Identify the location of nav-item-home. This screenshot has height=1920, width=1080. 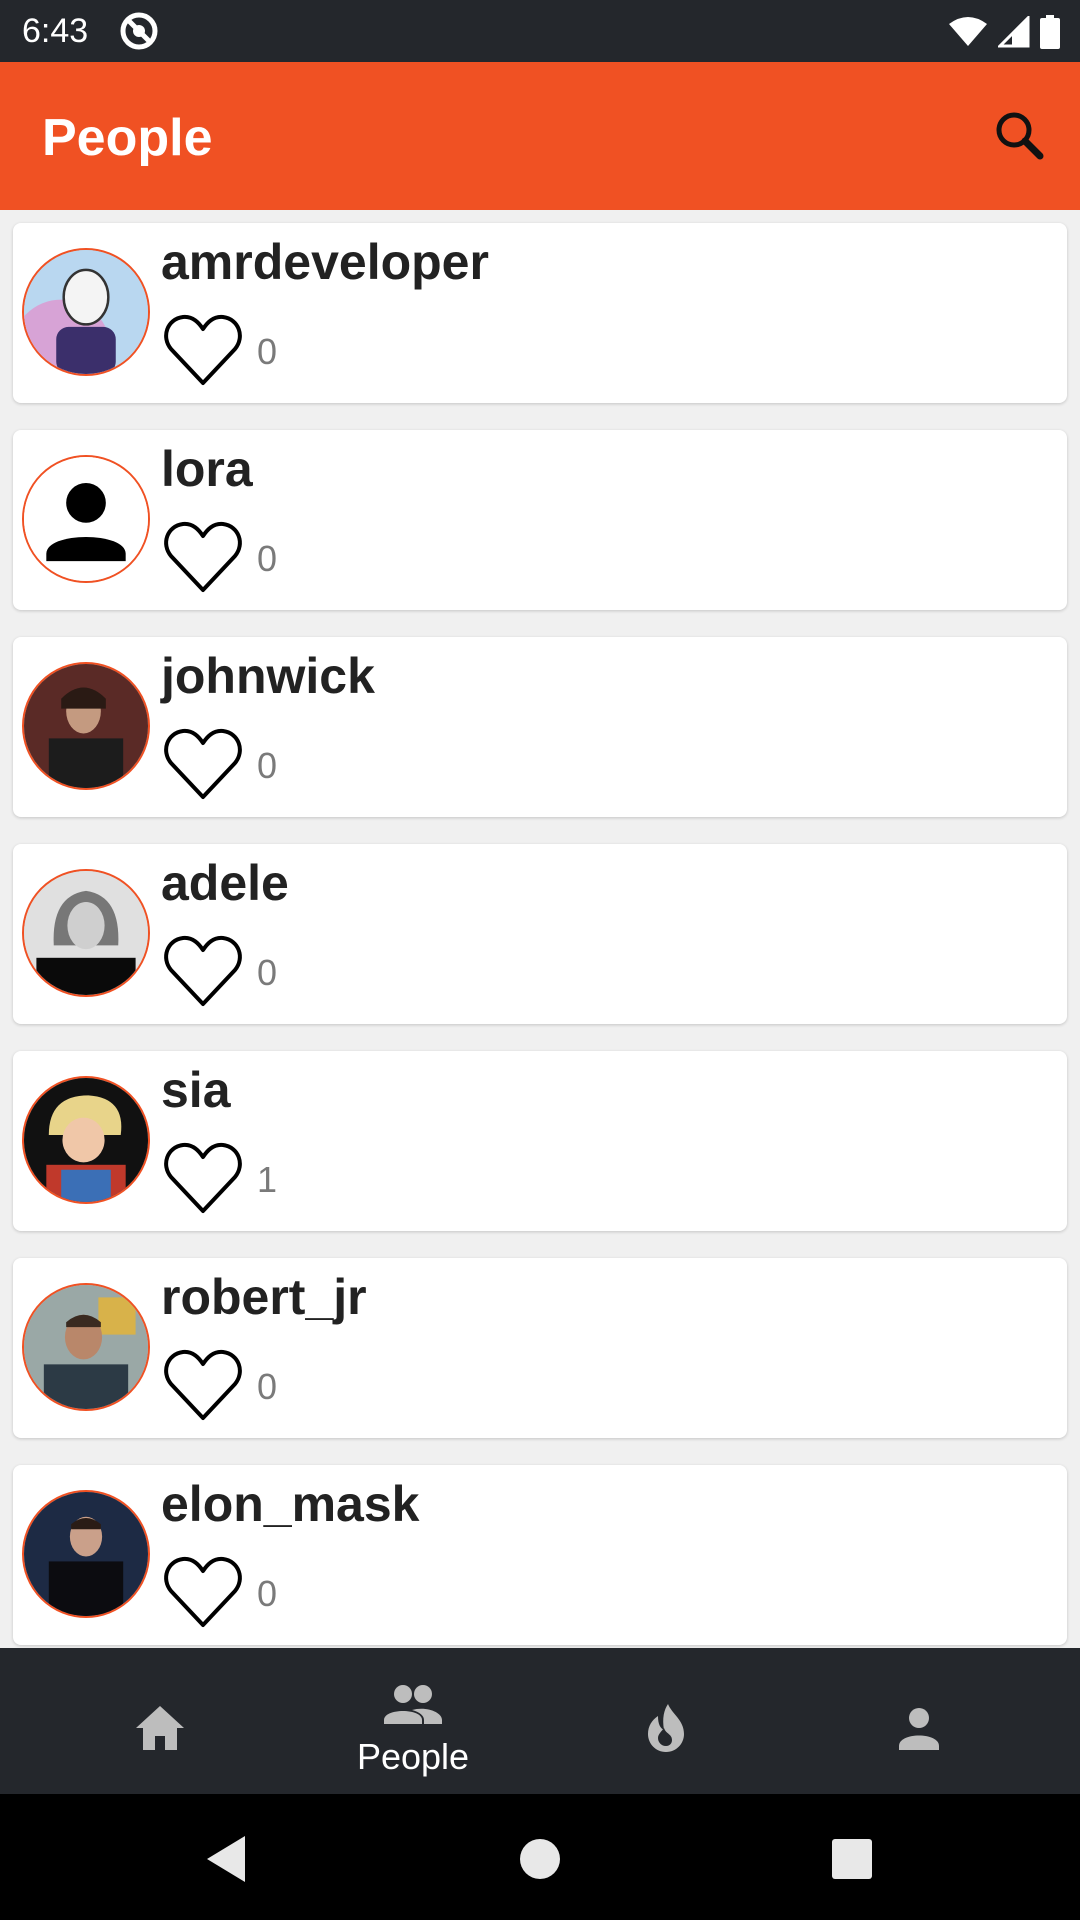
(160, 1721).